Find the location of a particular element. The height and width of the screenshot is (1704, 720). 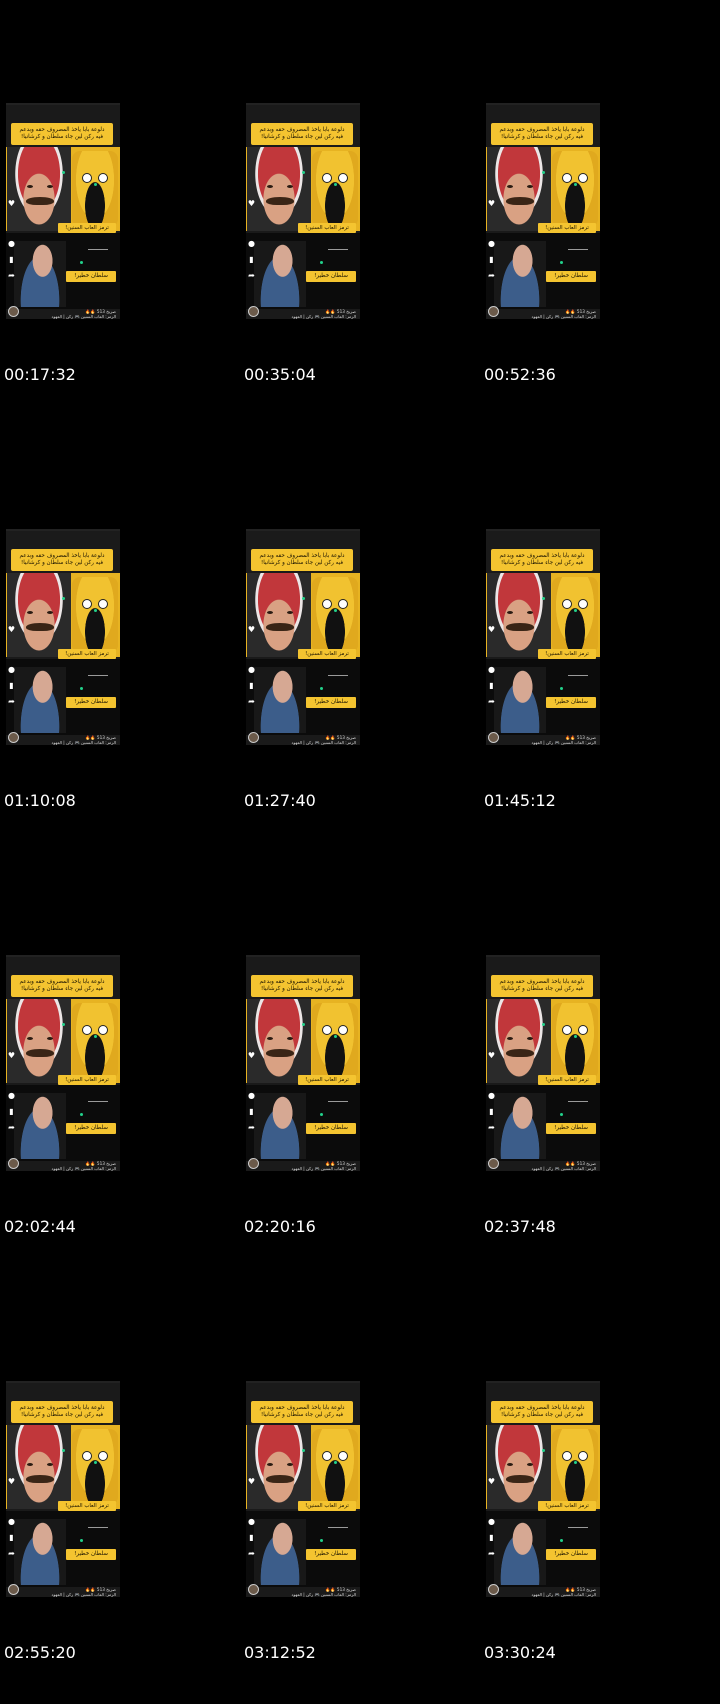

timestamp-label: 02:37:48 is located at coordinates (520, 1226).